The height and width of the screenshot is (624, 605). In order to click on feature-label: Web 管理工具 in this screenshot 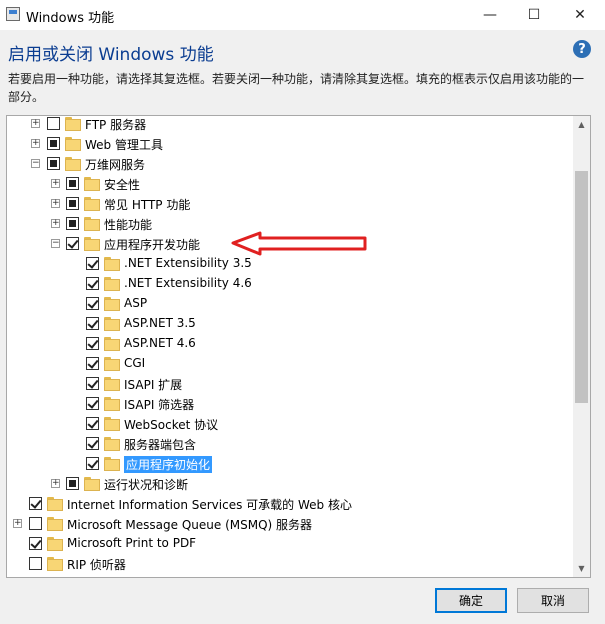, I will do `click(124, 144)`.